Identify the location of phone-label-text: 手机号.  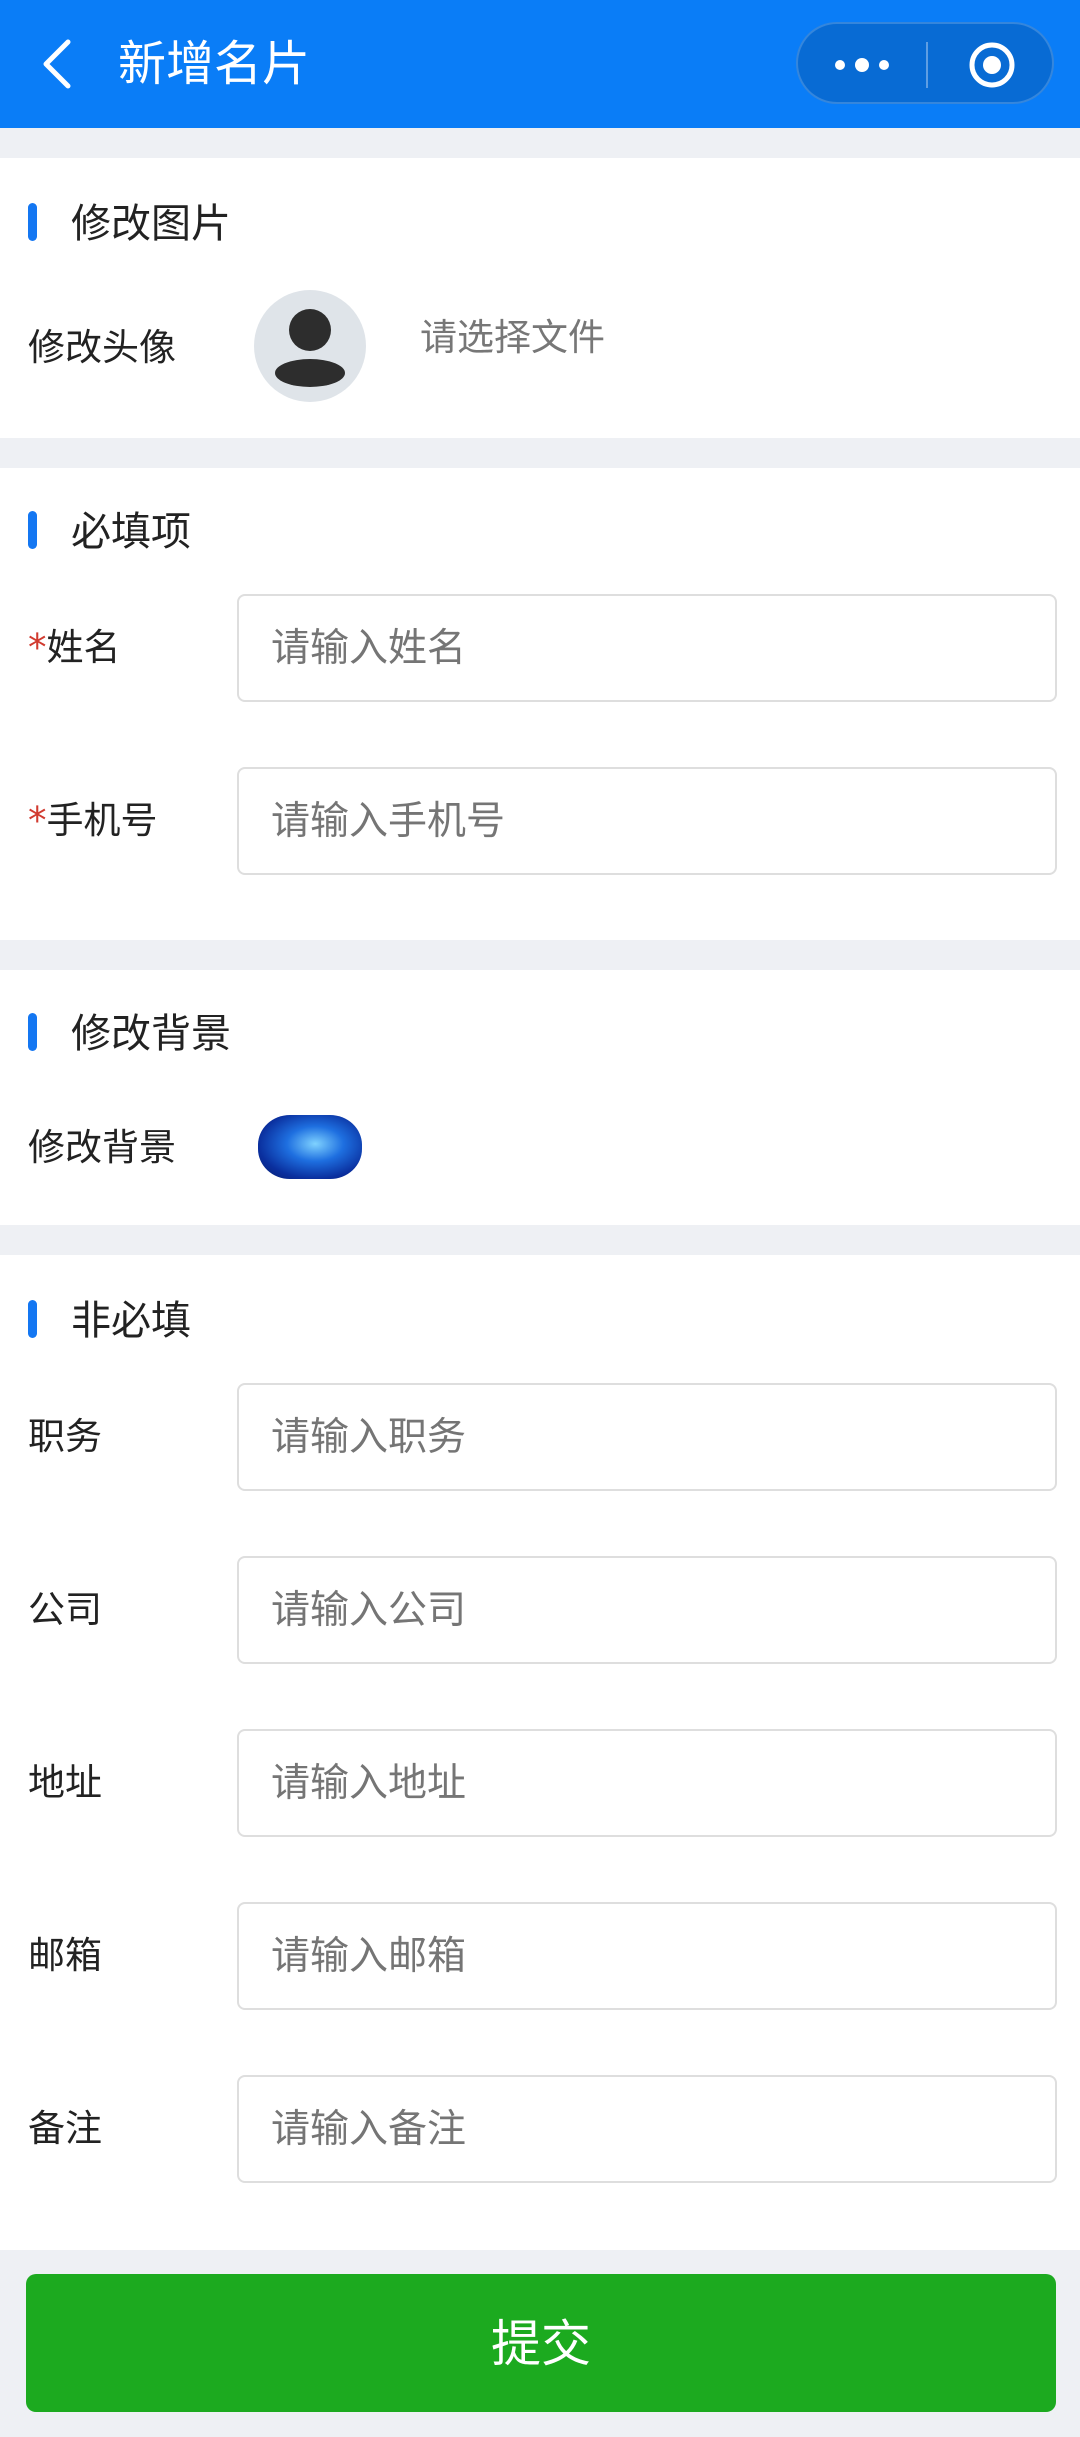
(102, 820).